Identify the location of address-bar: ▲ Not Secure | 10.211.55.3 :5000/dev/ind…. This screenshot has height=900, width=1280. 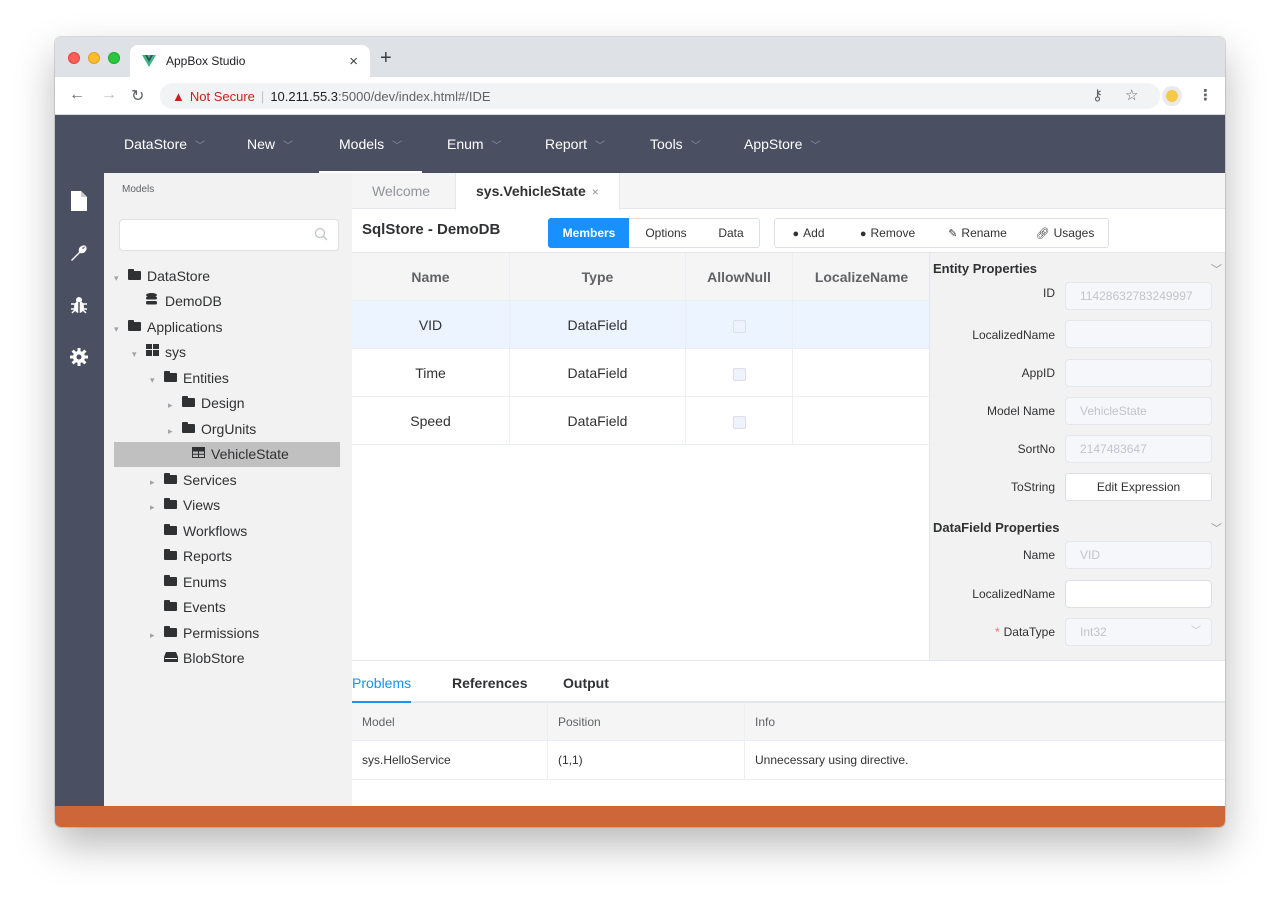
(660, 96).